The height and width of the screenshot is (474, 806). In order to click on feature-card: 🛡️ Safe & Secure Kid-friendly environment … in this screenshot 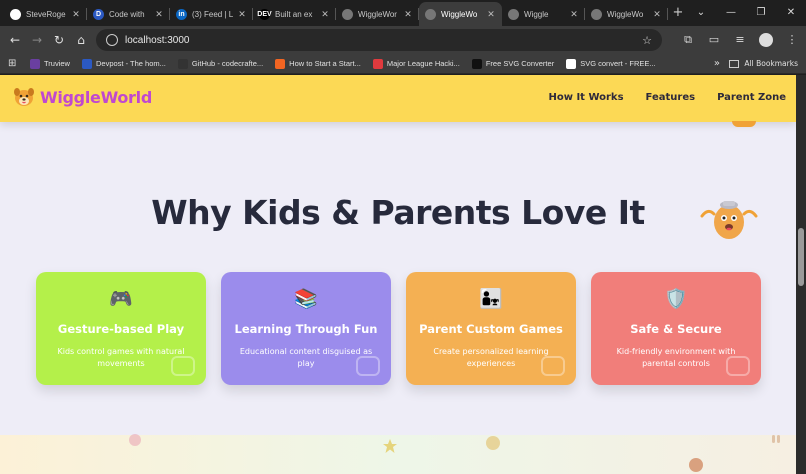, I will do `click(676, 328)`.